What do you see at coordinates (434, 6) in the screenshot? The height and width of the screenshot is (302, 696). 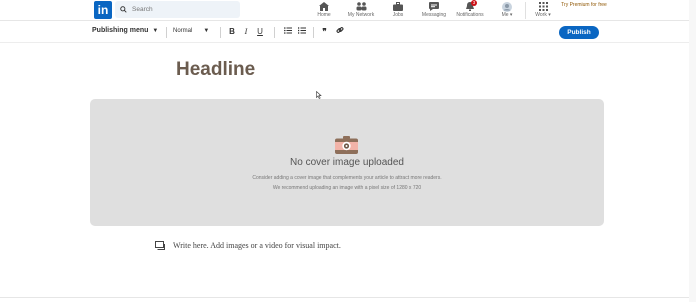 I see `messaging-icon` at bounding box center [434, 6].